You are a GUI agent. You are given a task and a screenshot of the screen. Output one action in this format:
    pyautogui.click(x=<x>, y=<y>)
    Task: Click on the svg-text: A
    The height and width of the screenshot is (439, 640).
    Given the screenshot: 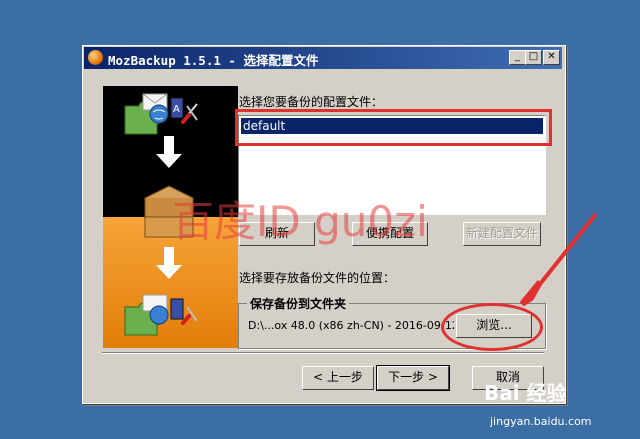 What is the action you would take?
    pyautogui.click(x=176, y=109)
    